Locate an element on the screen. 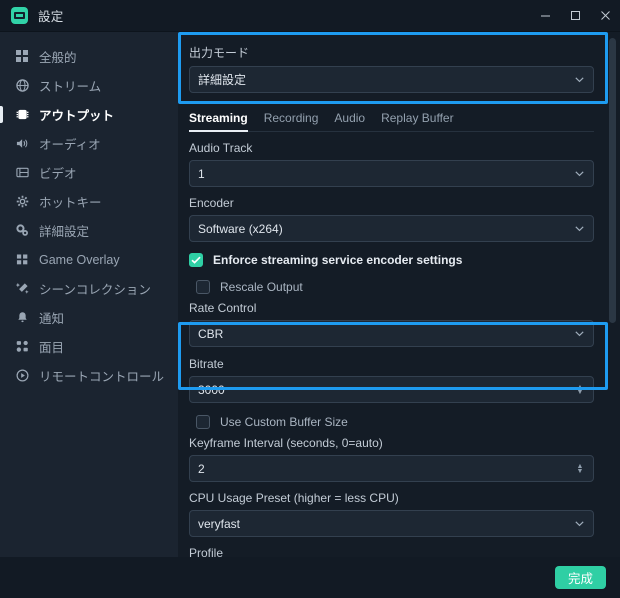  speaker-icon is located at coordinates (22, 144).